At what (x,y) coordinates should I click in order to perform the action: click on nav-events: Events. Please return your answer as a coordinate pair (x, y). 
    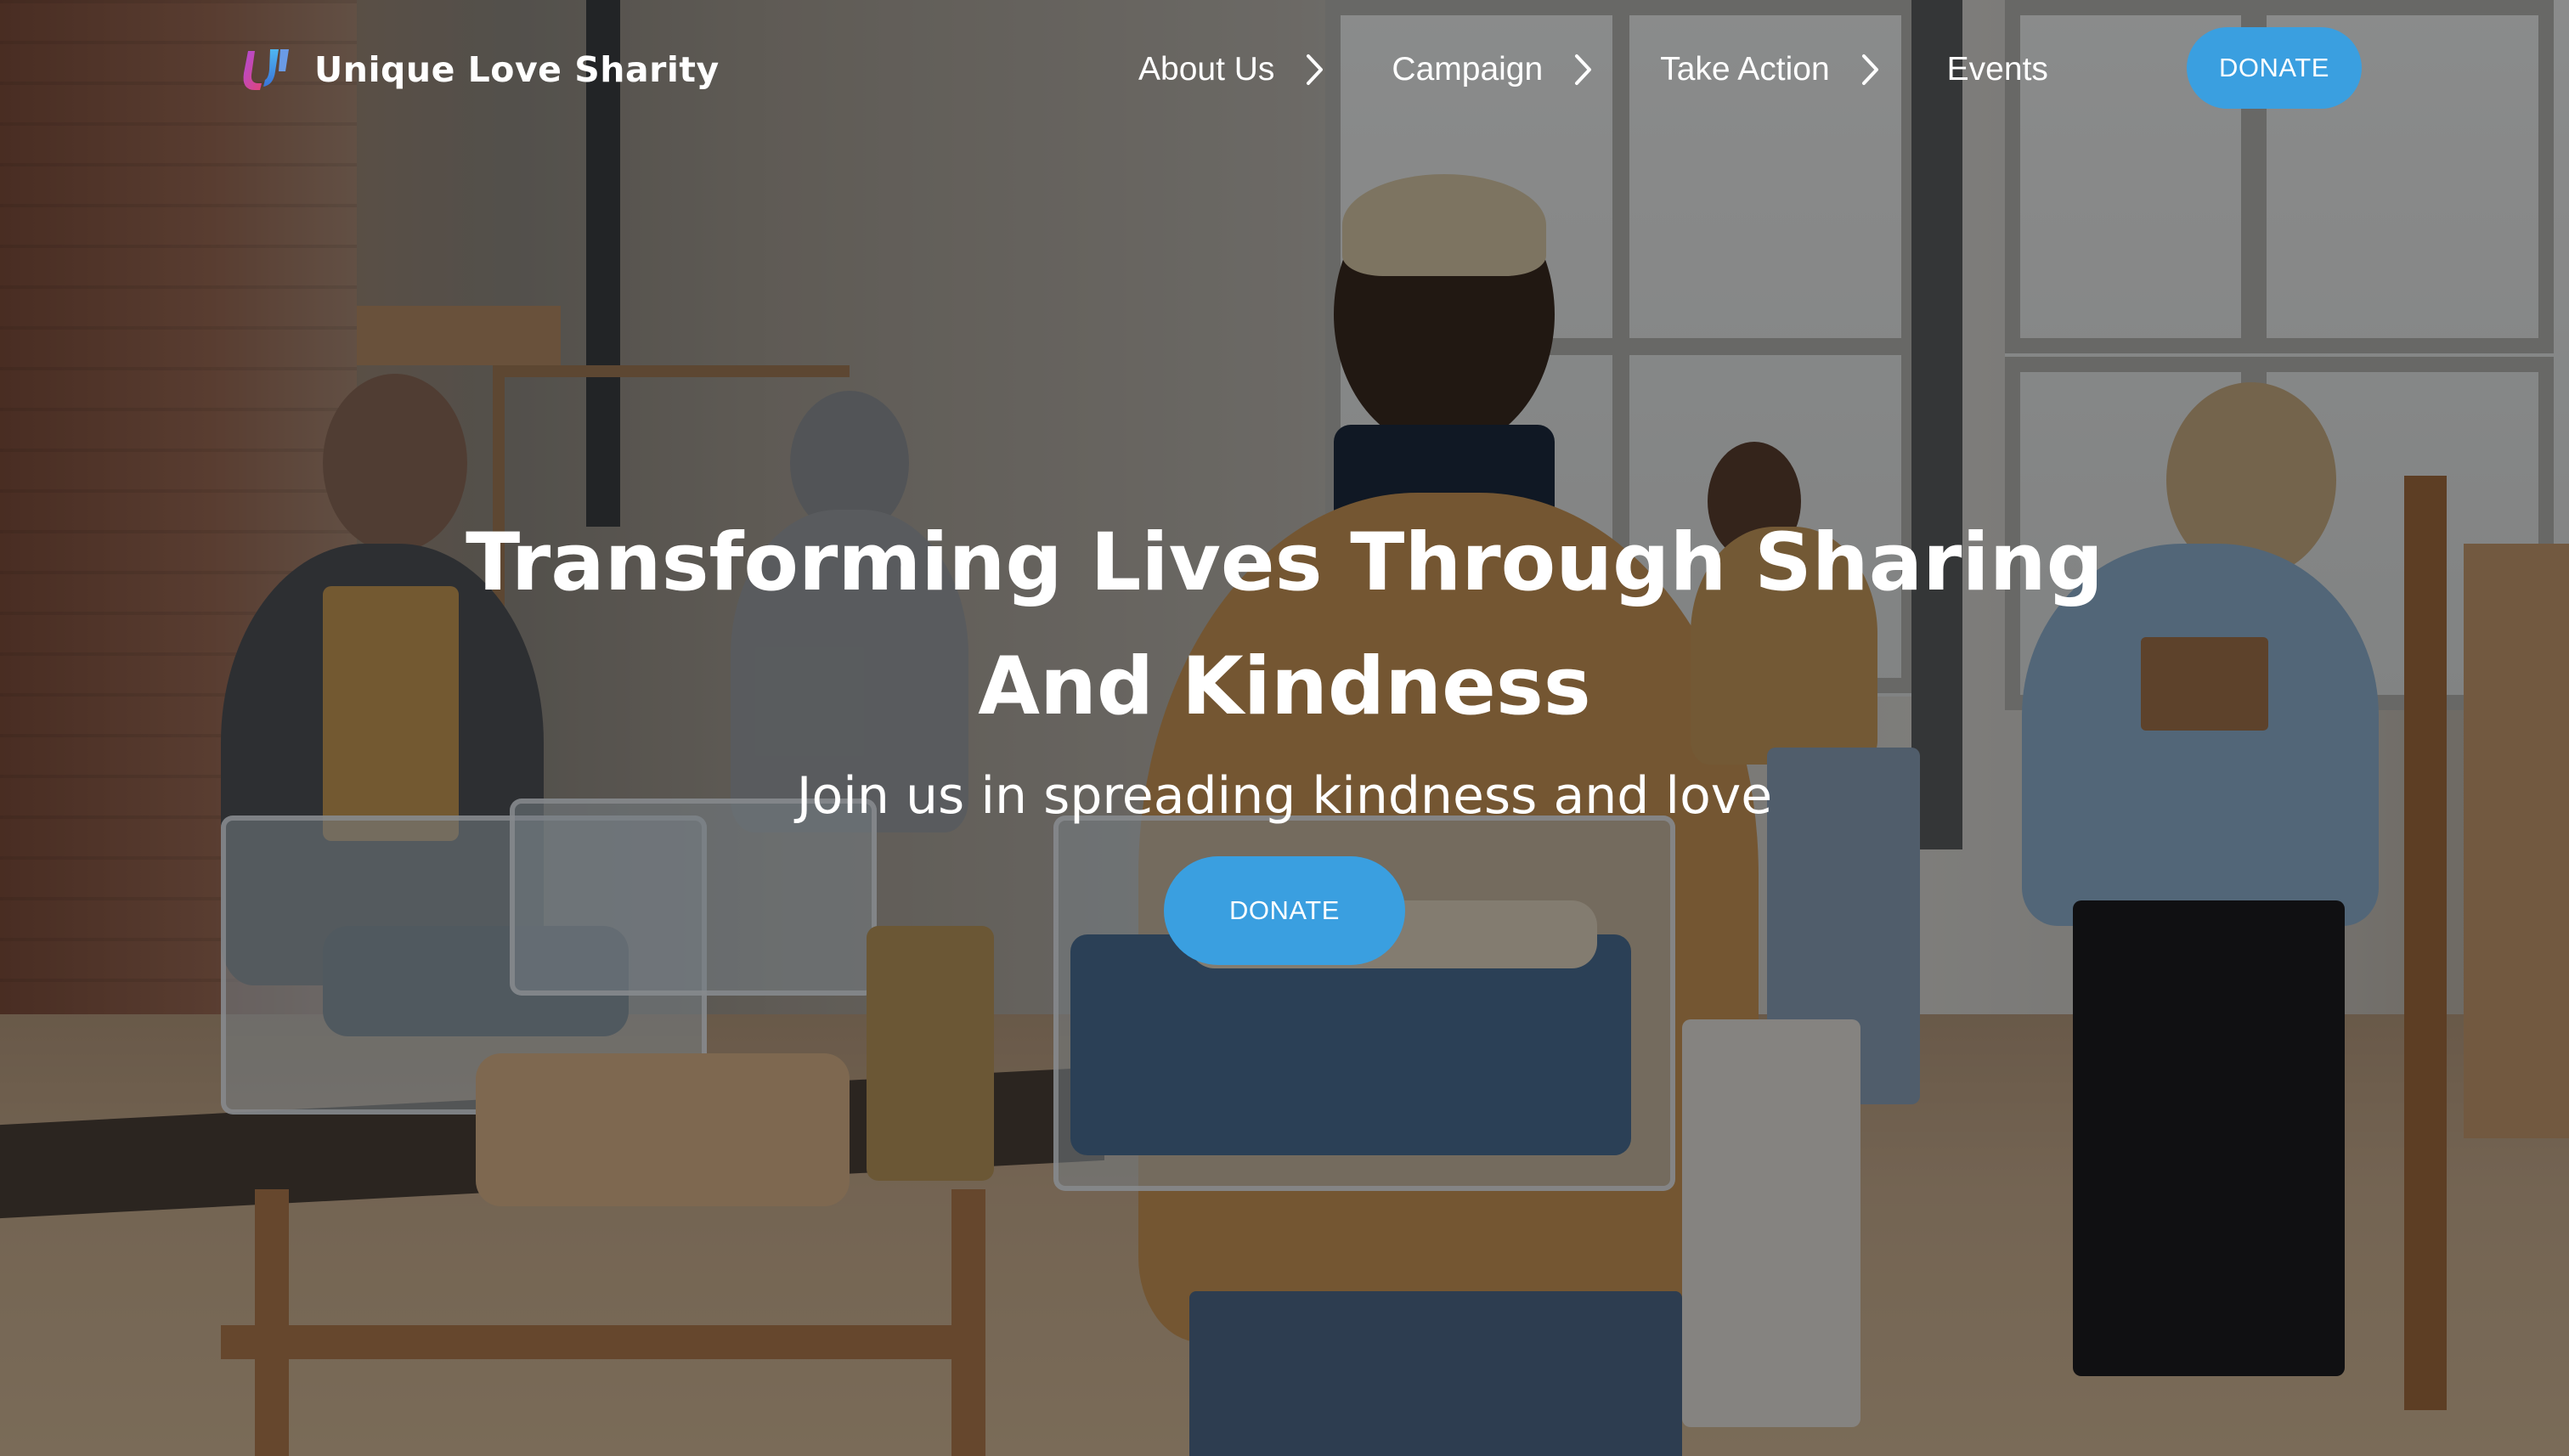
    Looking at the image, I should click on (1998, 69).